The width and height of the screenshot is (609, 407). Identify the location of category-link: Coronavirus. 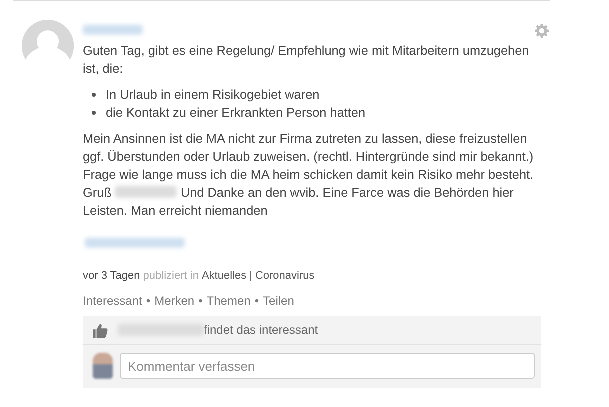
(285, 276).